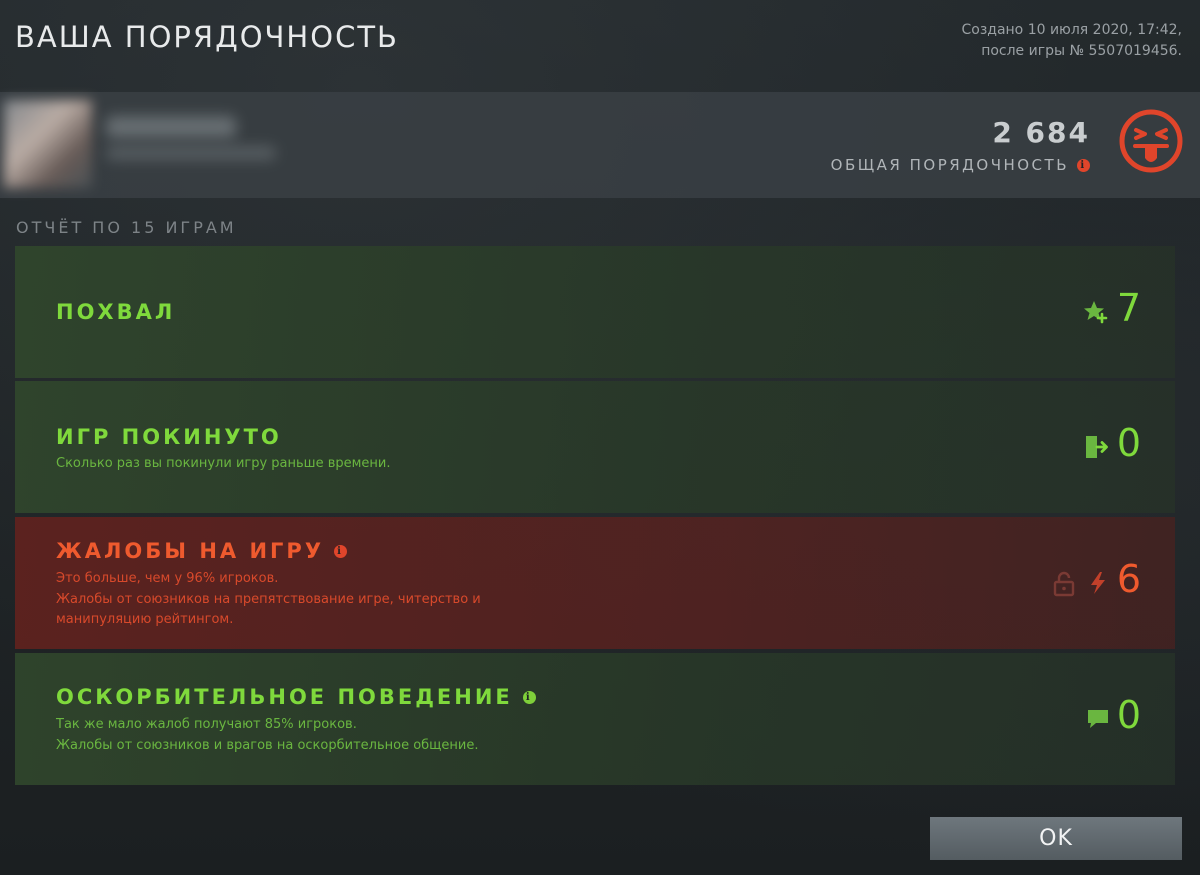 The width and height of the screenshot is (1200, 875). I want to click on card-commends-value: 7, so click(1128, 308).